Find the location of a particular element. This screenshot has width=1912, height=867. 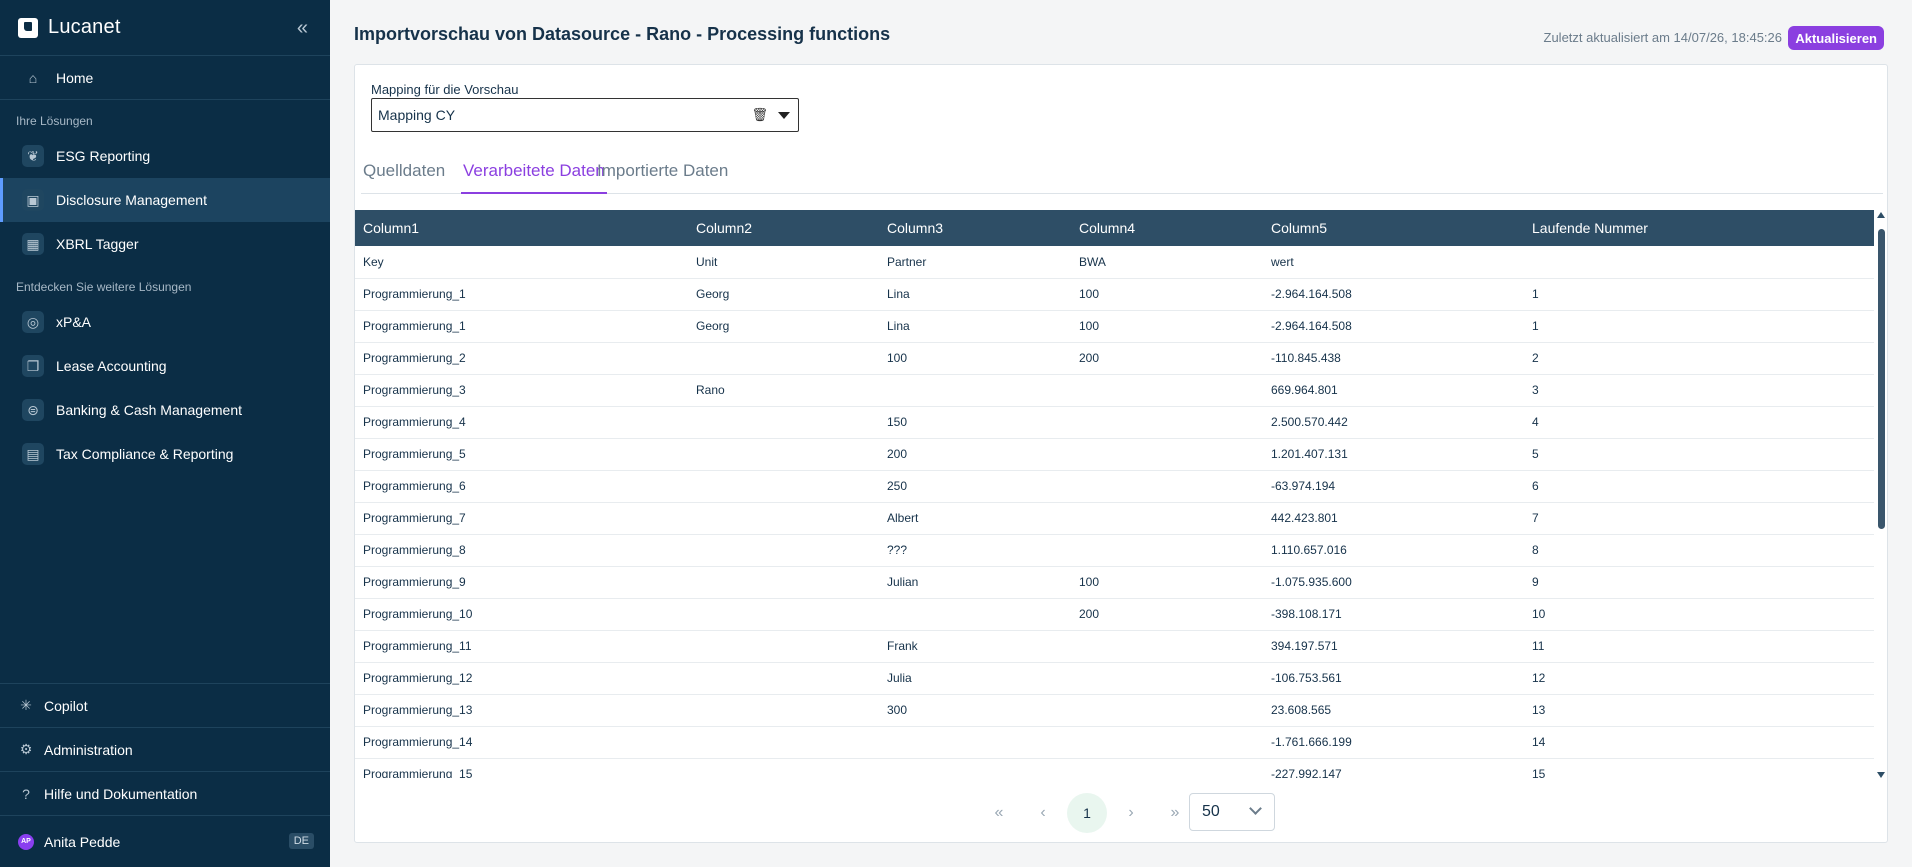

column-header: Column3 is located at coordinates (975, 228).